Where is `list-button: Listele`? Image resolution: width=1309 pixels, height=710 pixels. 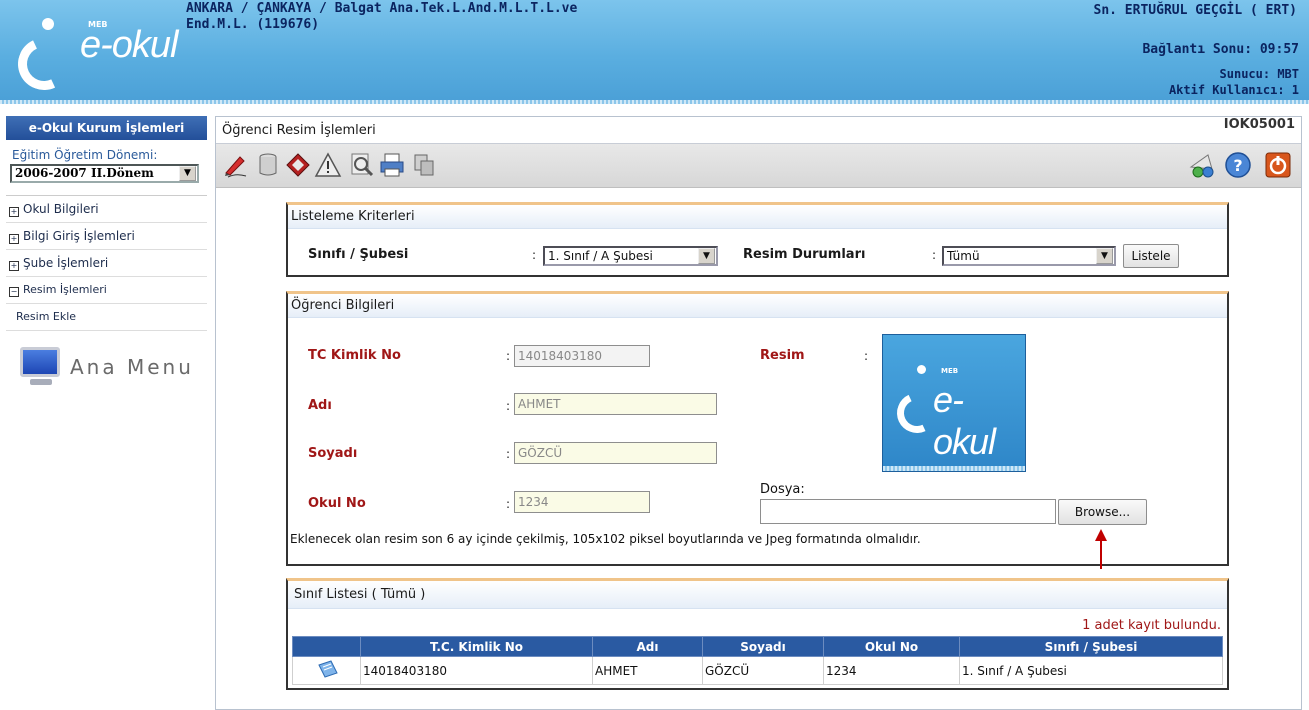 list-button: Listele is located at coordinates (1151, 256).